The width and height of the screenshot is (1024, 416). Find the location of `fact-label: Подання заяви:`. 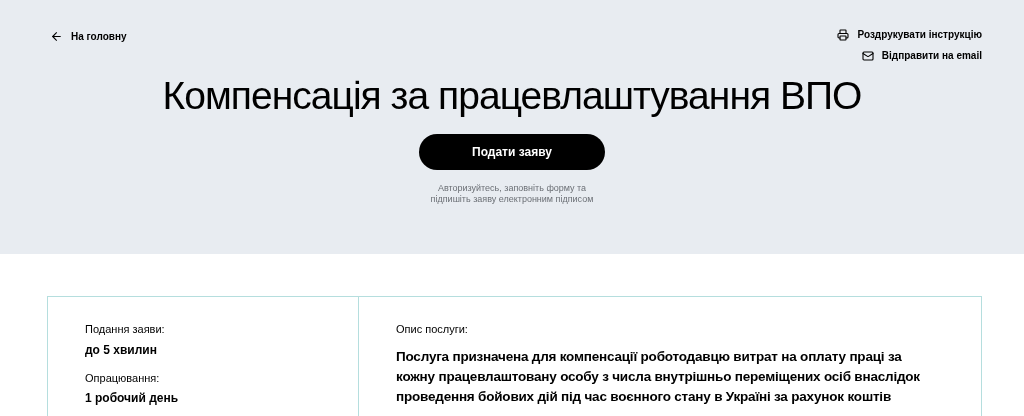

fact-label: Подання заяви: is located at coordinates (125, 329).